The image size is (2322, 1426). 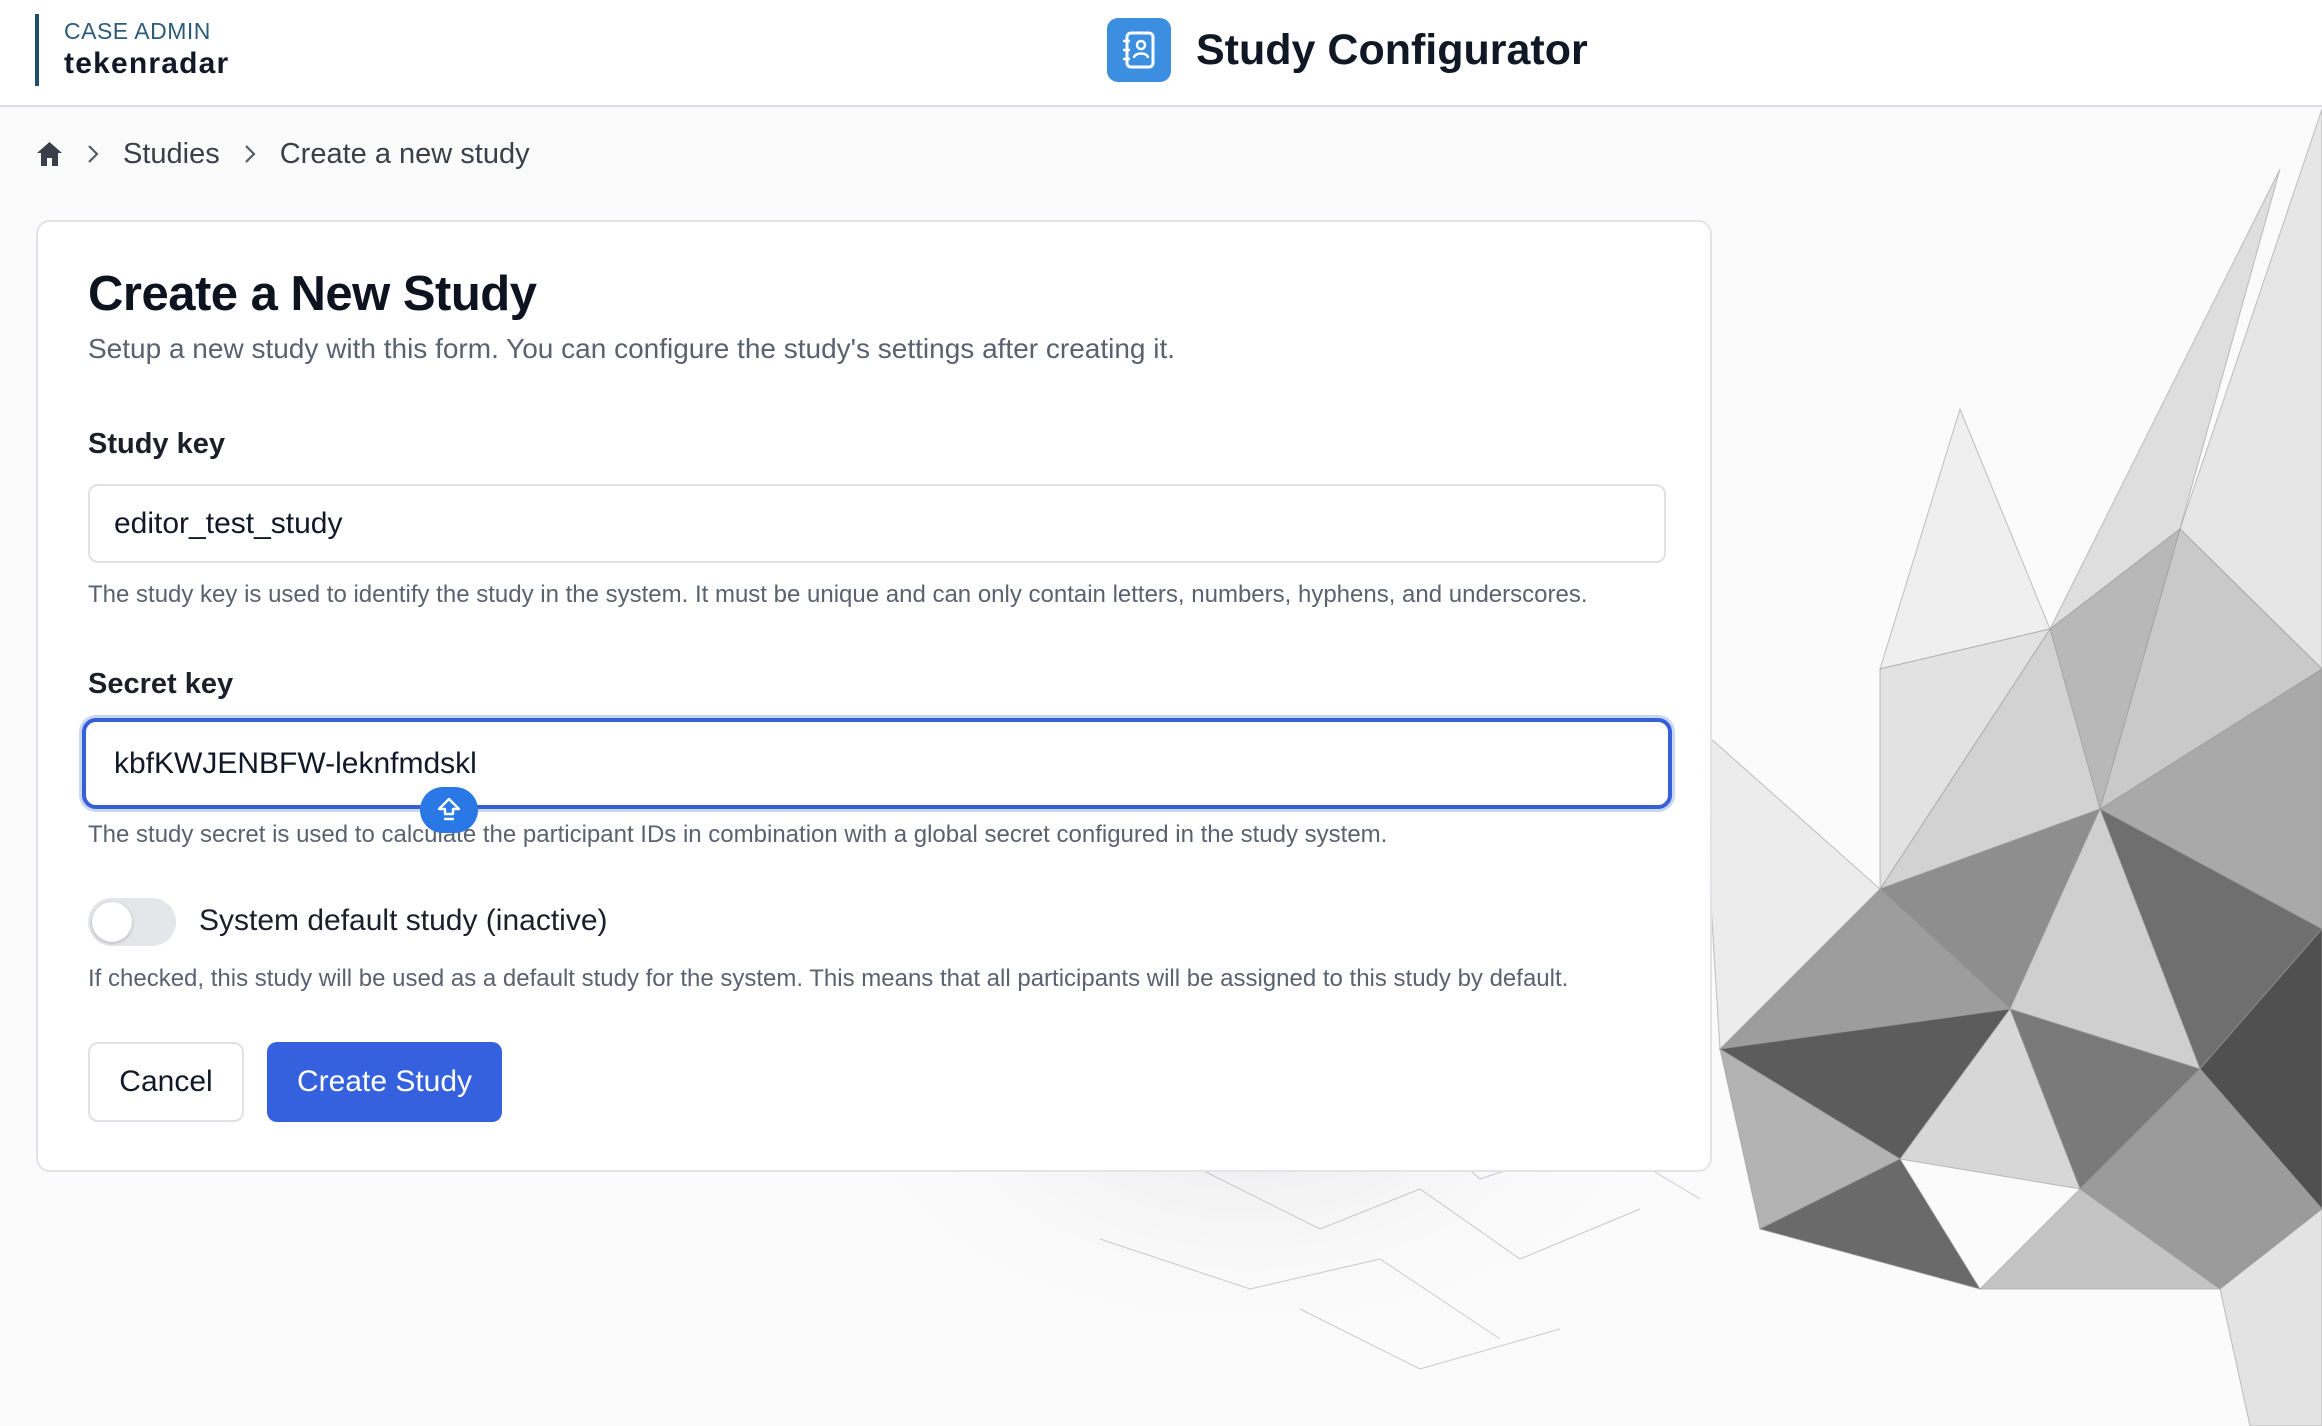 I want to click on toggle-knob, so click(x=112, y=922).